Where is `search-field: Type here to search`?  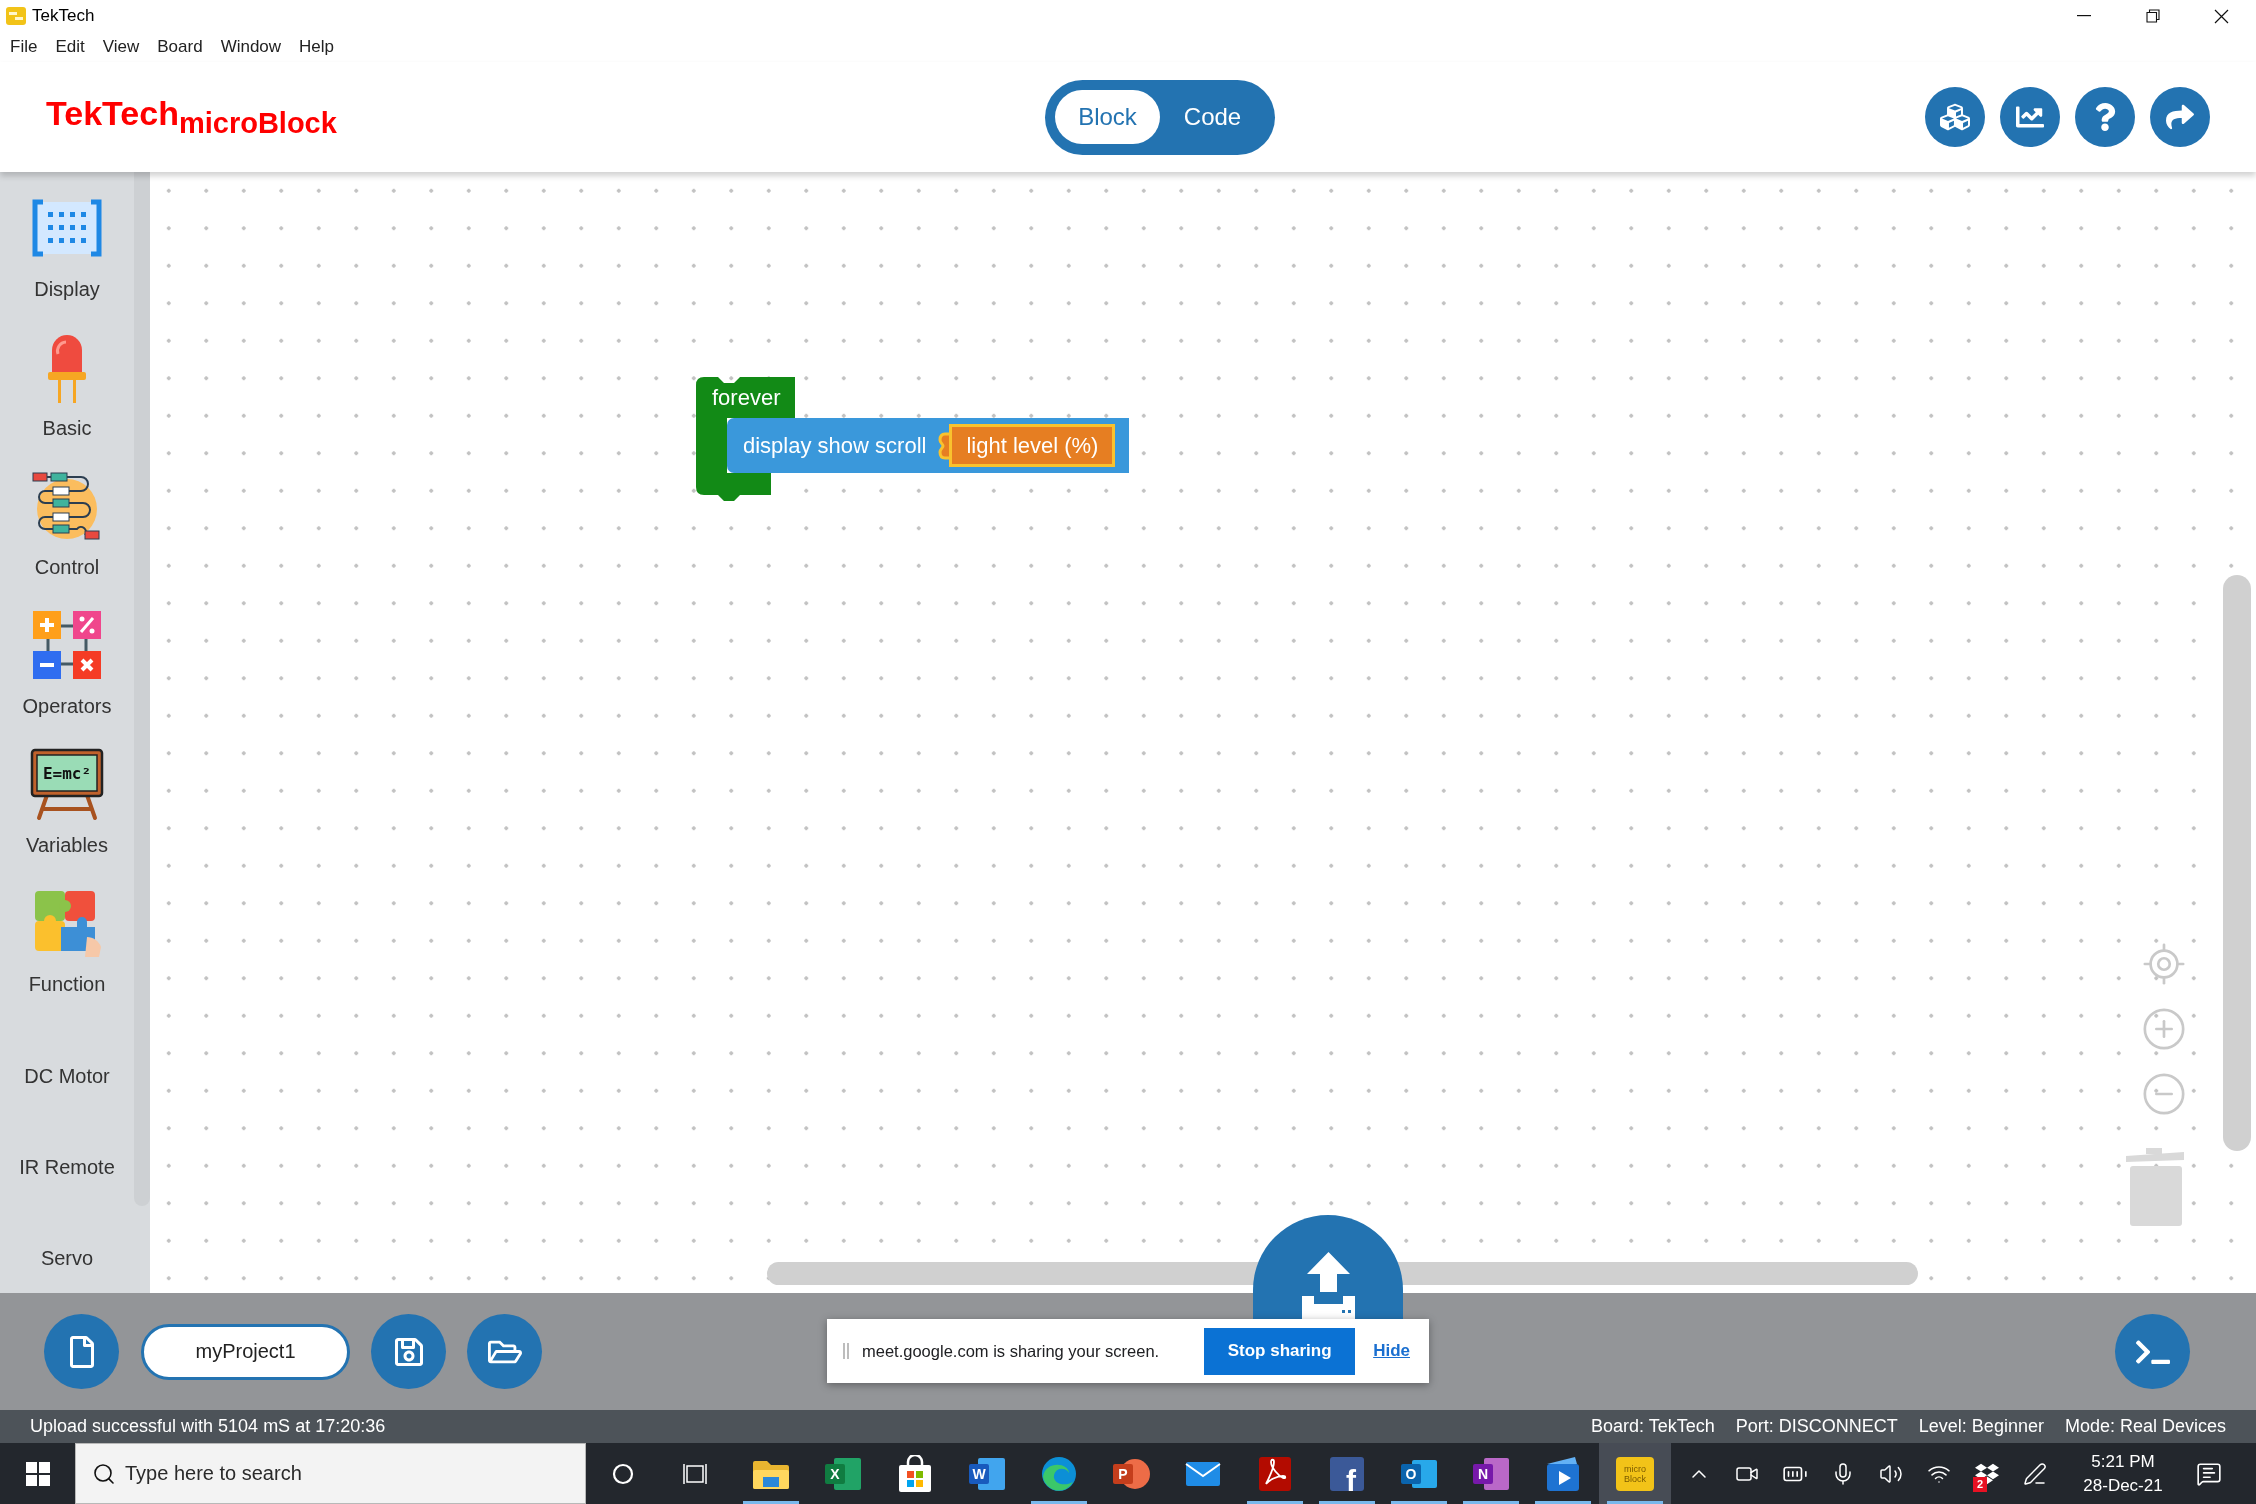
search-field: Type here to search is located at coordinates (355, 1473).